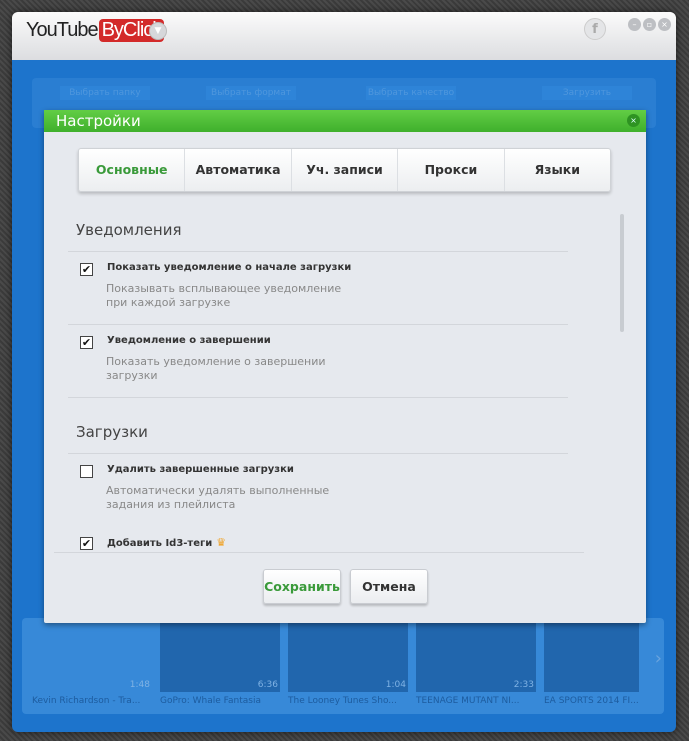  I want to click on option-label: Уведомление о завершении, so click(189, 340).